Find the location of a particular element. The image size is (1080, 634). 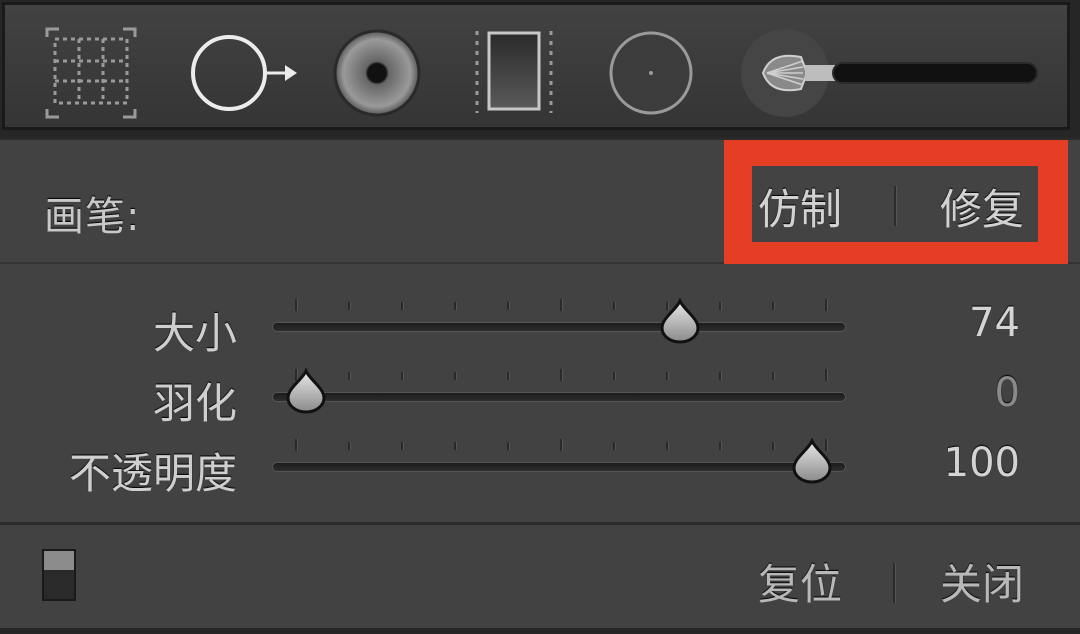

mode-divider is located at coordinates (895, 206).